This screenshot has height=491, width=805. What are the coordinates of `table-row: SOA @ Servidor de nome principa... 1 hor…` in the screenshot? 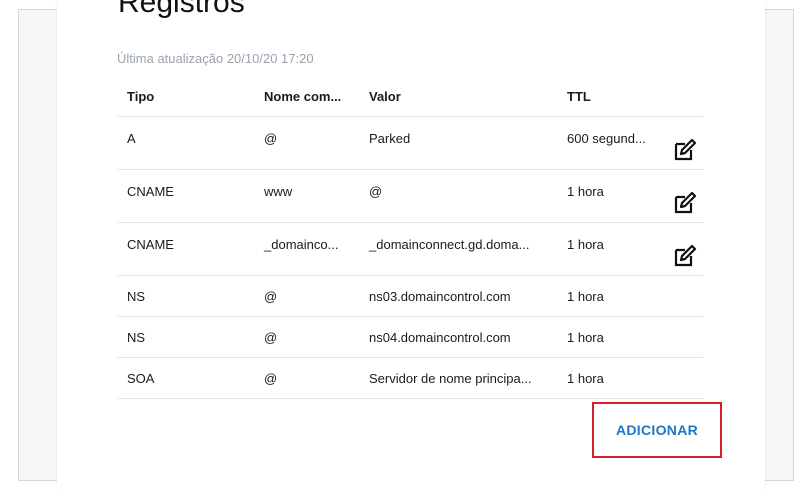 It's located at (410, 378).